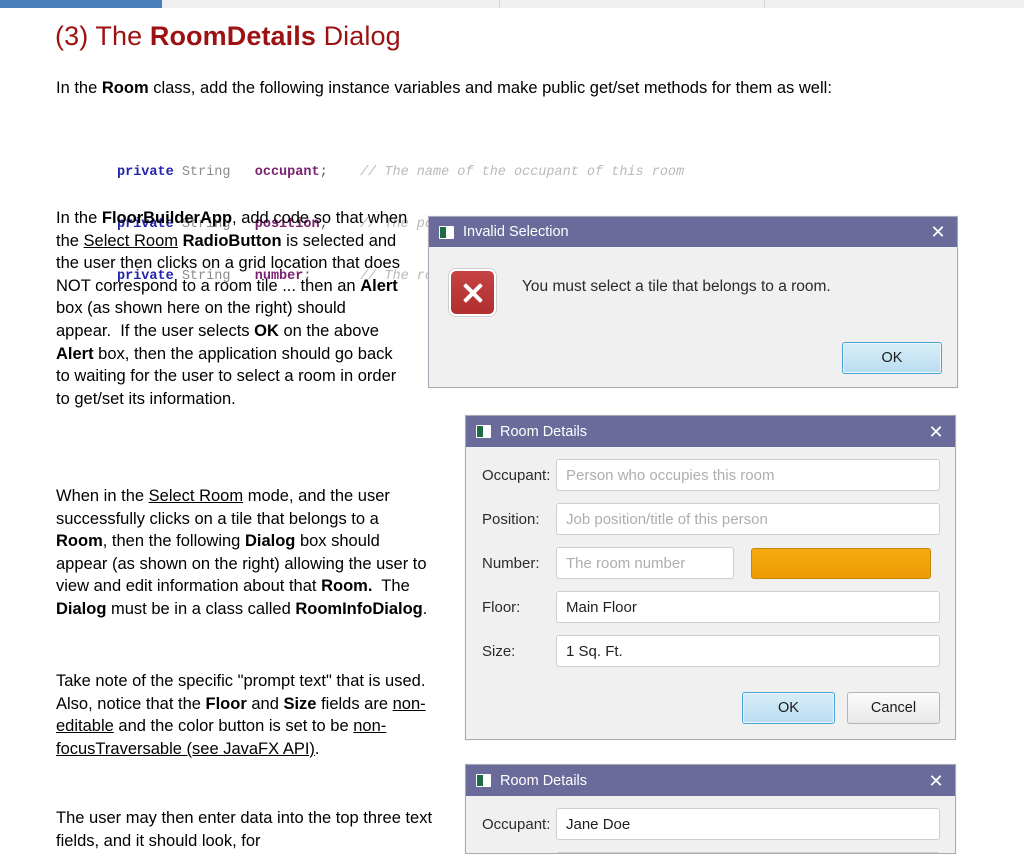 The width and height of the screenshot is (1024, 854). Describe the element at coordinates (511, 563) in the screenshot. I see `number-label: Number:` at that location.